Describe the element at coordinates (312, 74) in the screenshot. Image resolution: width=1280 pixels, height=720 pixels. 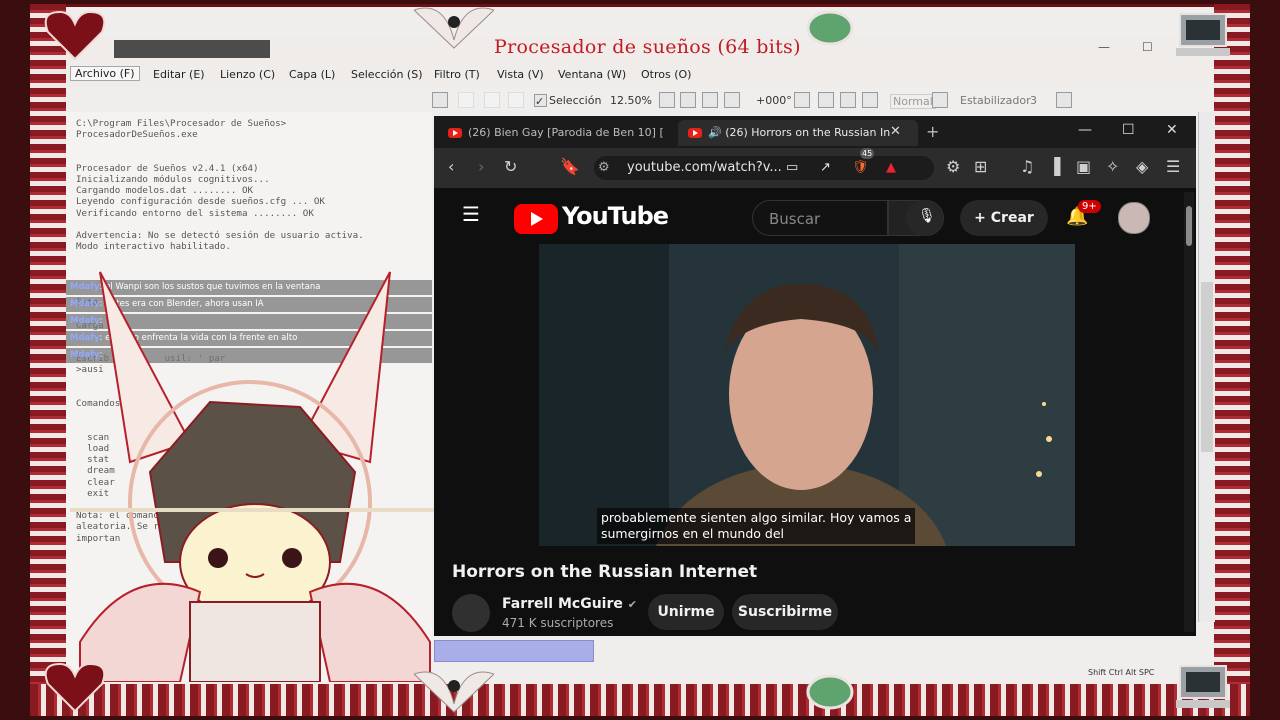
I see `menu-capa: Capa (L)` at that location.